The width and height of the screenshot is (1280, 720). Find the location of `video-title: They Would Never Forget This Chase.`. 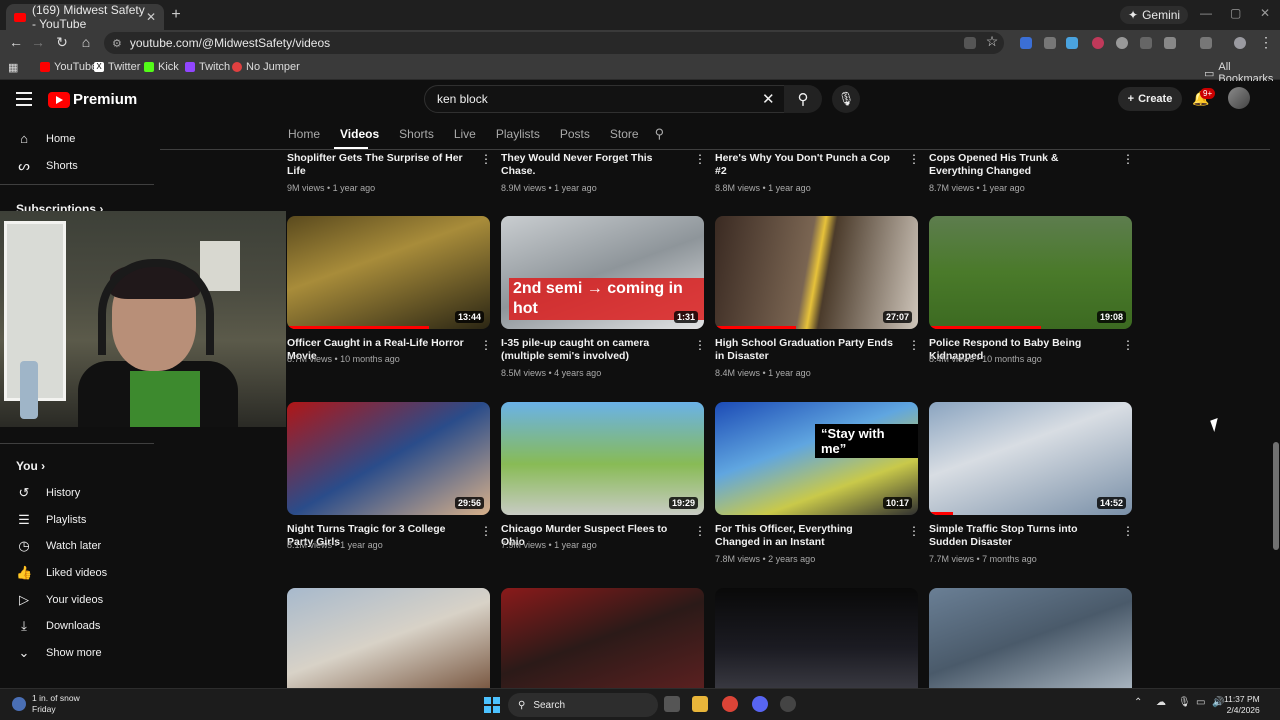

video-title: They Would Never Forget This Chase. is located at coordinates (591, 165).